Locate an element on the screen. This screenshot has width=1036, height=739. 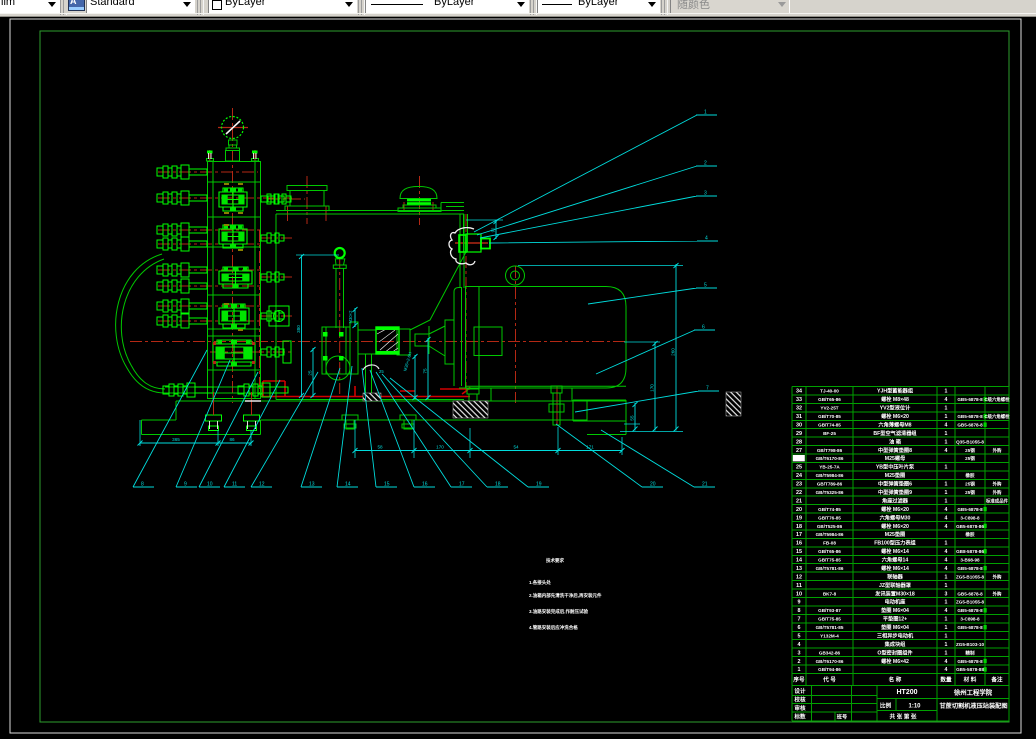
svg-text: 6 is located at coordinates (703, 328).